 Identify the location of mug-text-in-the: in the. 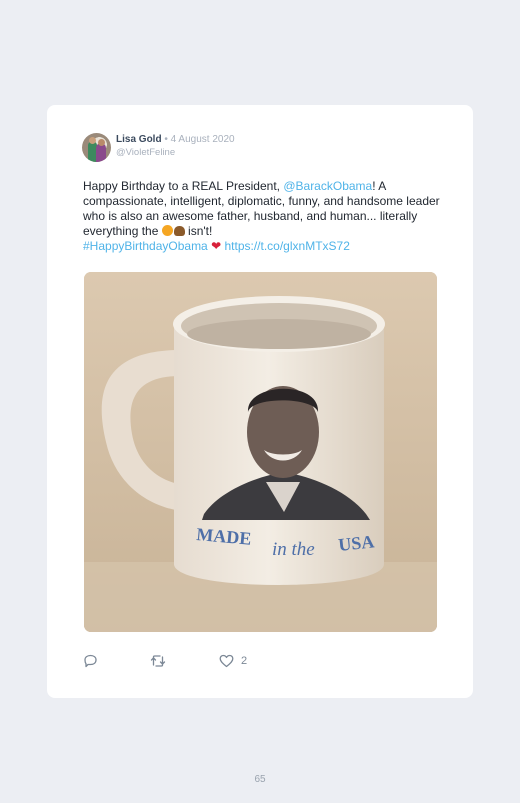
(293, 549).